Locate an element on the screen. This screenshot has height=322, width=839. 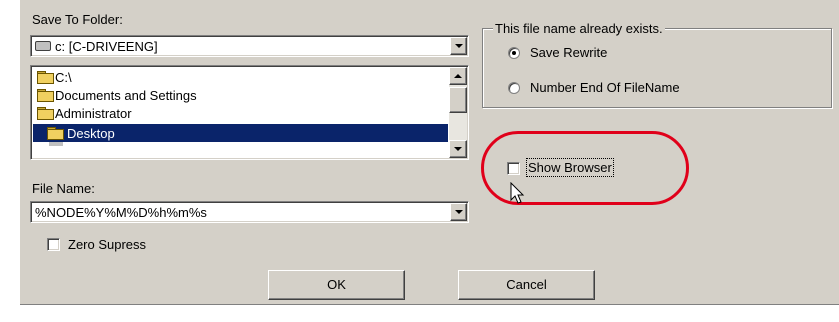
number-end-radio is located at coordinates (514, 88).